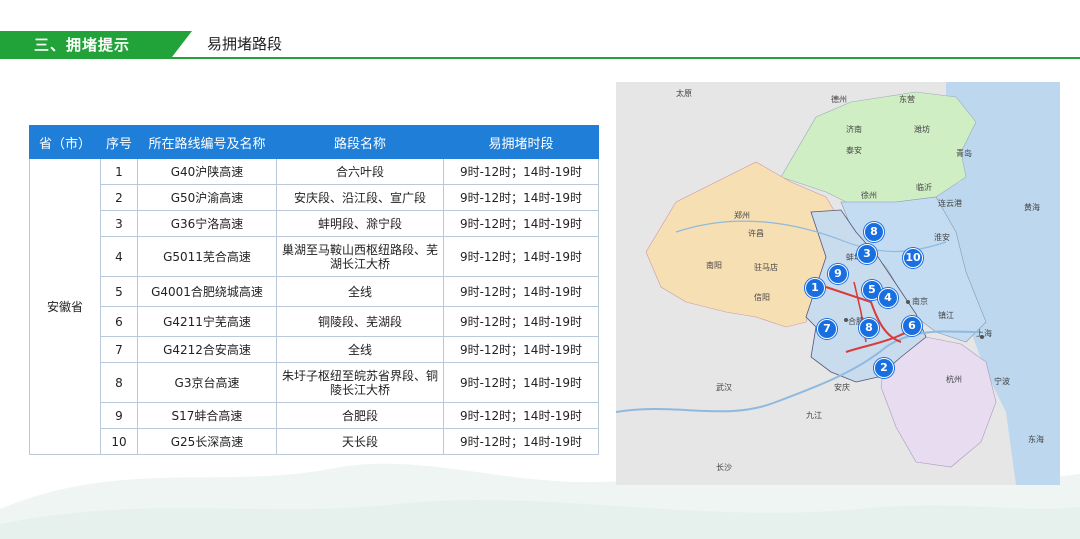 The width and height of the screenshot is (1080, 539). What do you see at coordinates (119, 223) in the screenshot?
I see `row-no: 3` at bounding box center [119, 223].